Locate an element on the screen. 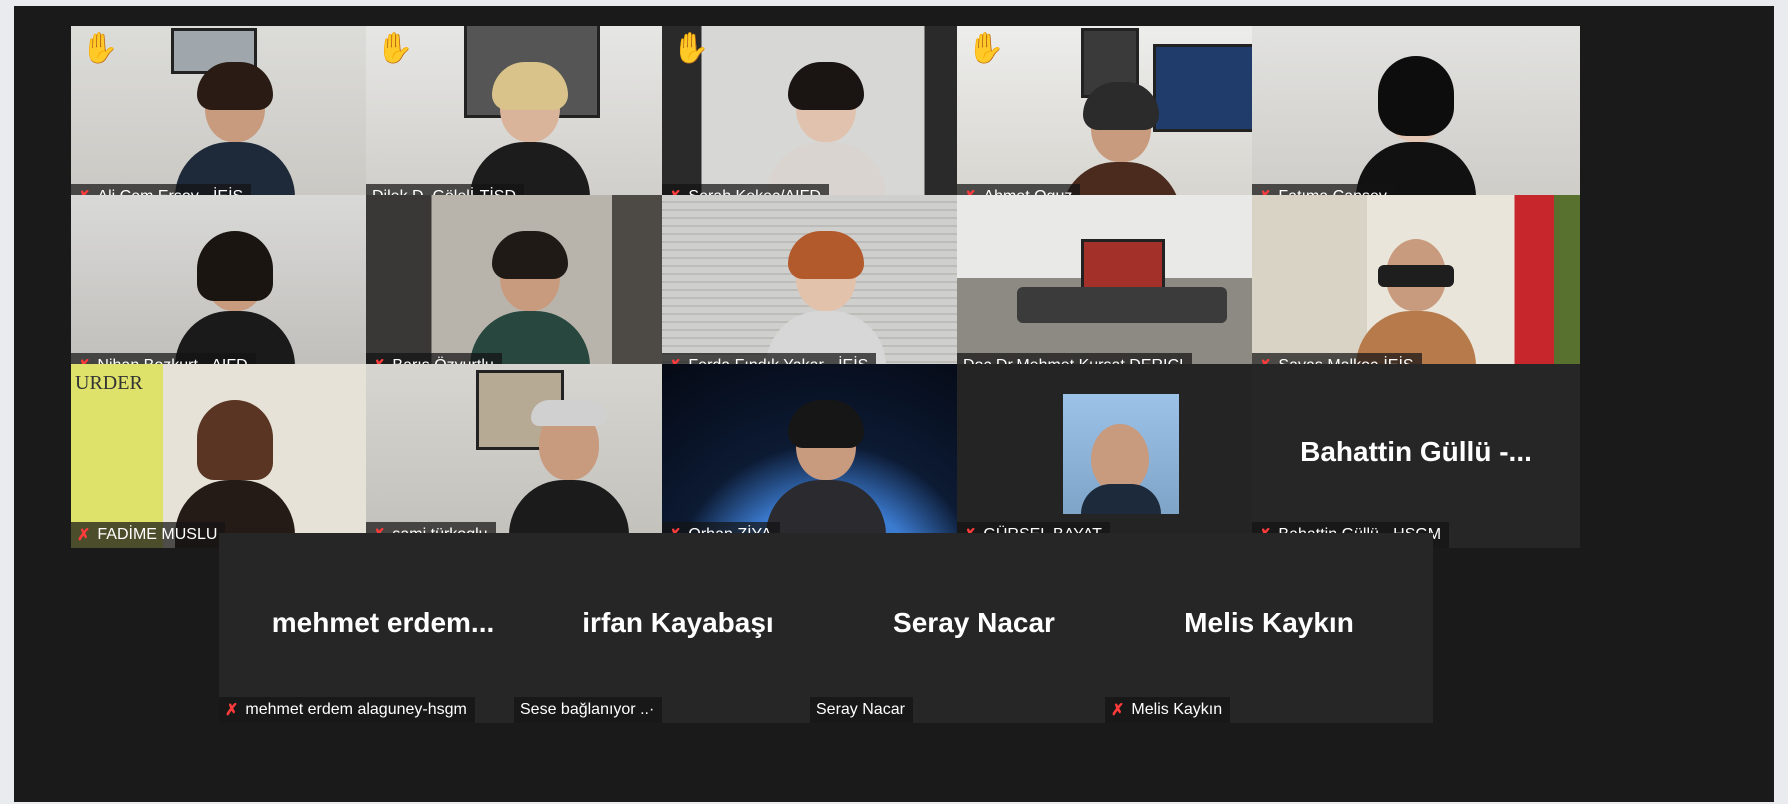  video-tile: ✋ ✗Serah Kekeç/AIFD is located at coordinates (826, 118).